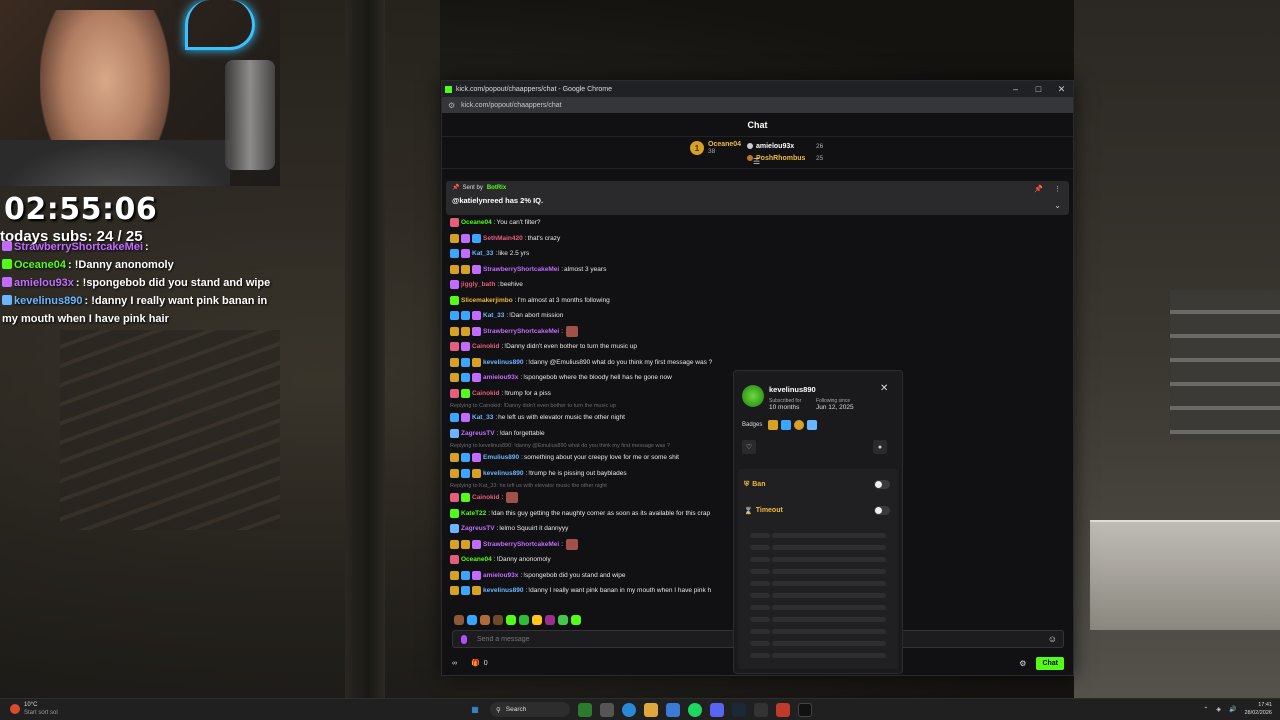 The width and height of the screenshot is (1280, 720). Describe the element at coordinates (760, 316) in the screenshot. I see `chat-message: Kat_33: !Dan abort mission` at that location.